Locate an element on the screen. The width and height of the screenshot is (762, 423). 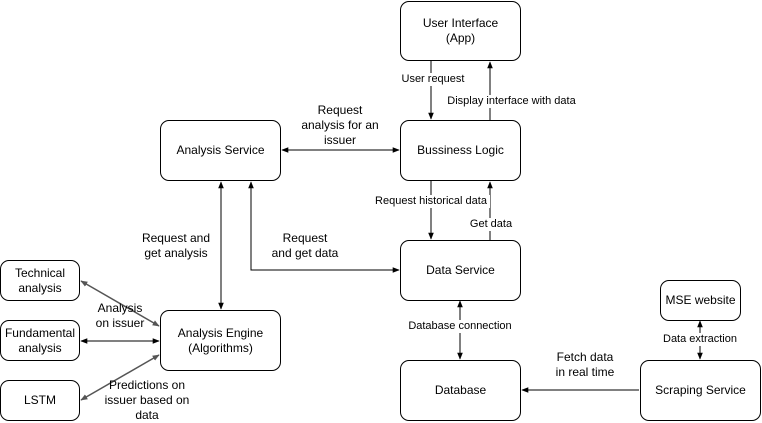
business-logic-node: Bussiness Logic is located at coordinates (460, 150).